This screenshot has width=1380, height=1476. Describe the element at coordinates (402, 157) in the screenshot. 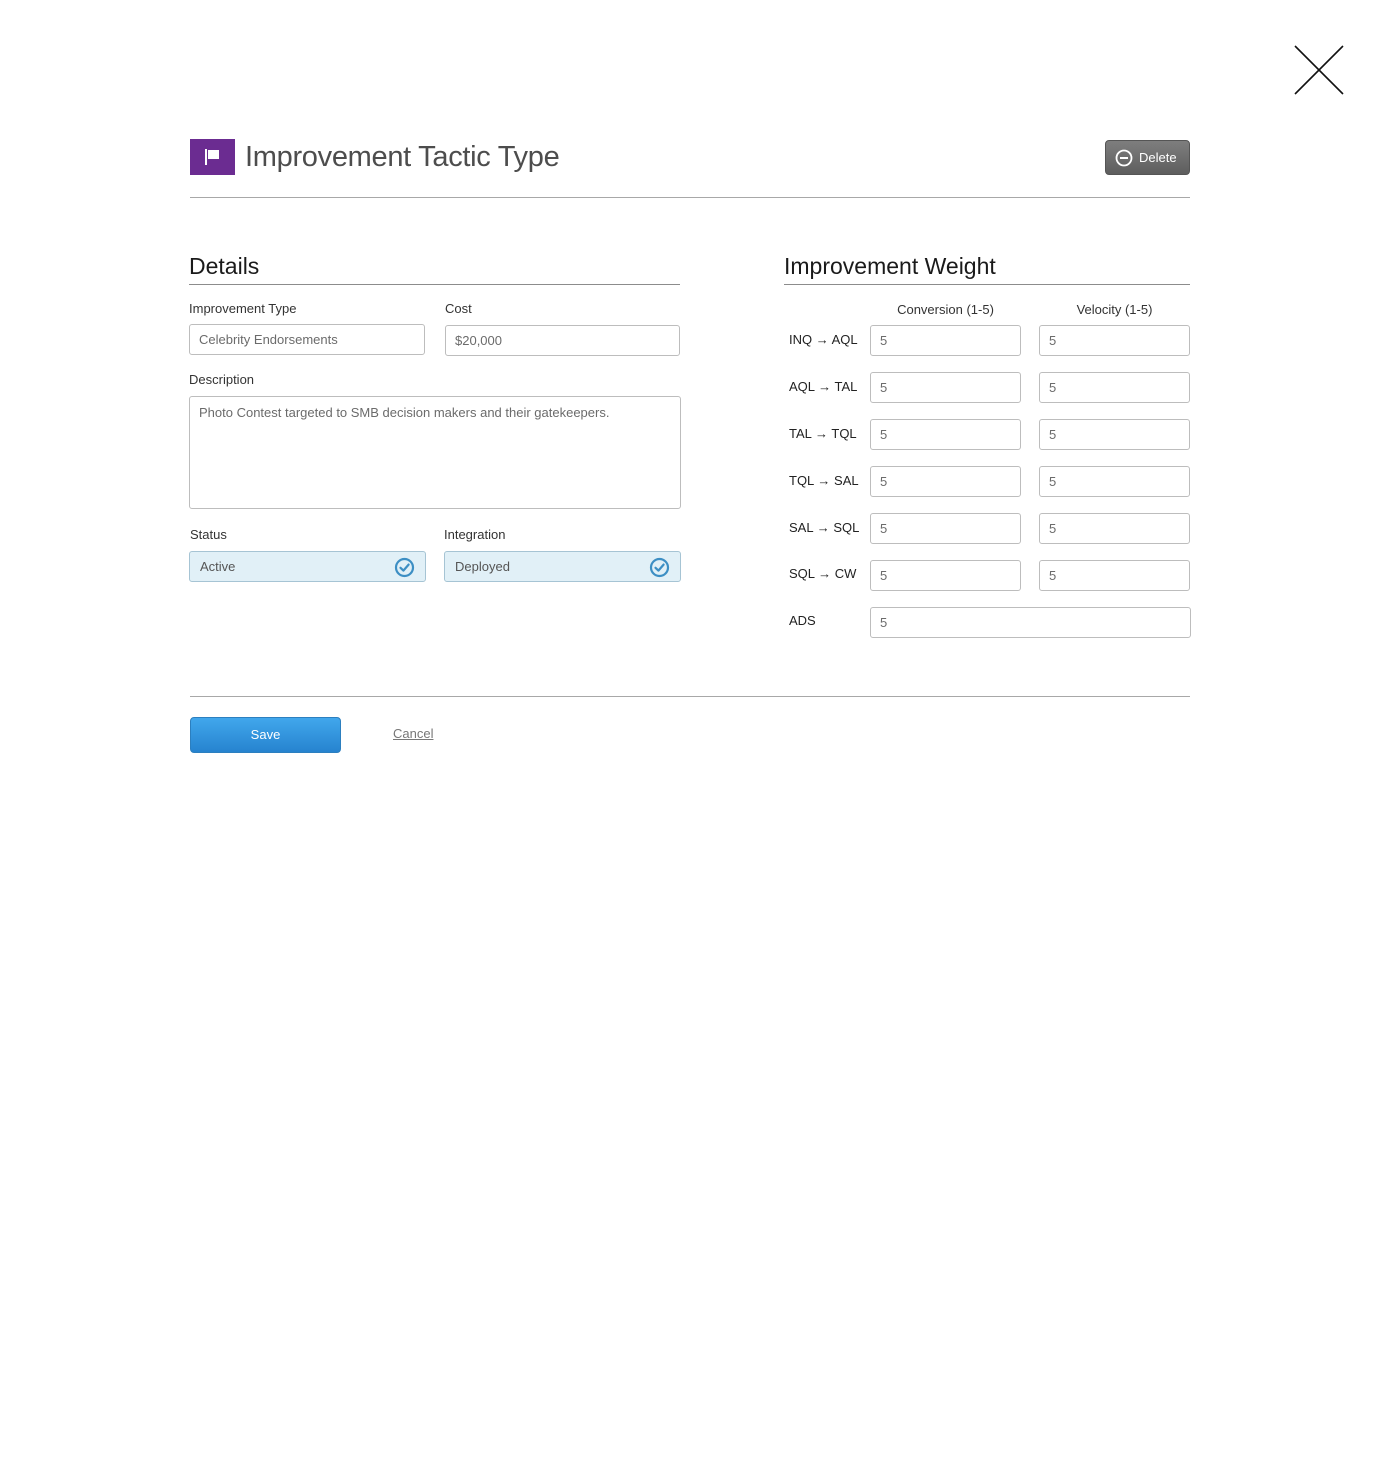

I see `page-title: Improvement Tactic Type` at that location.